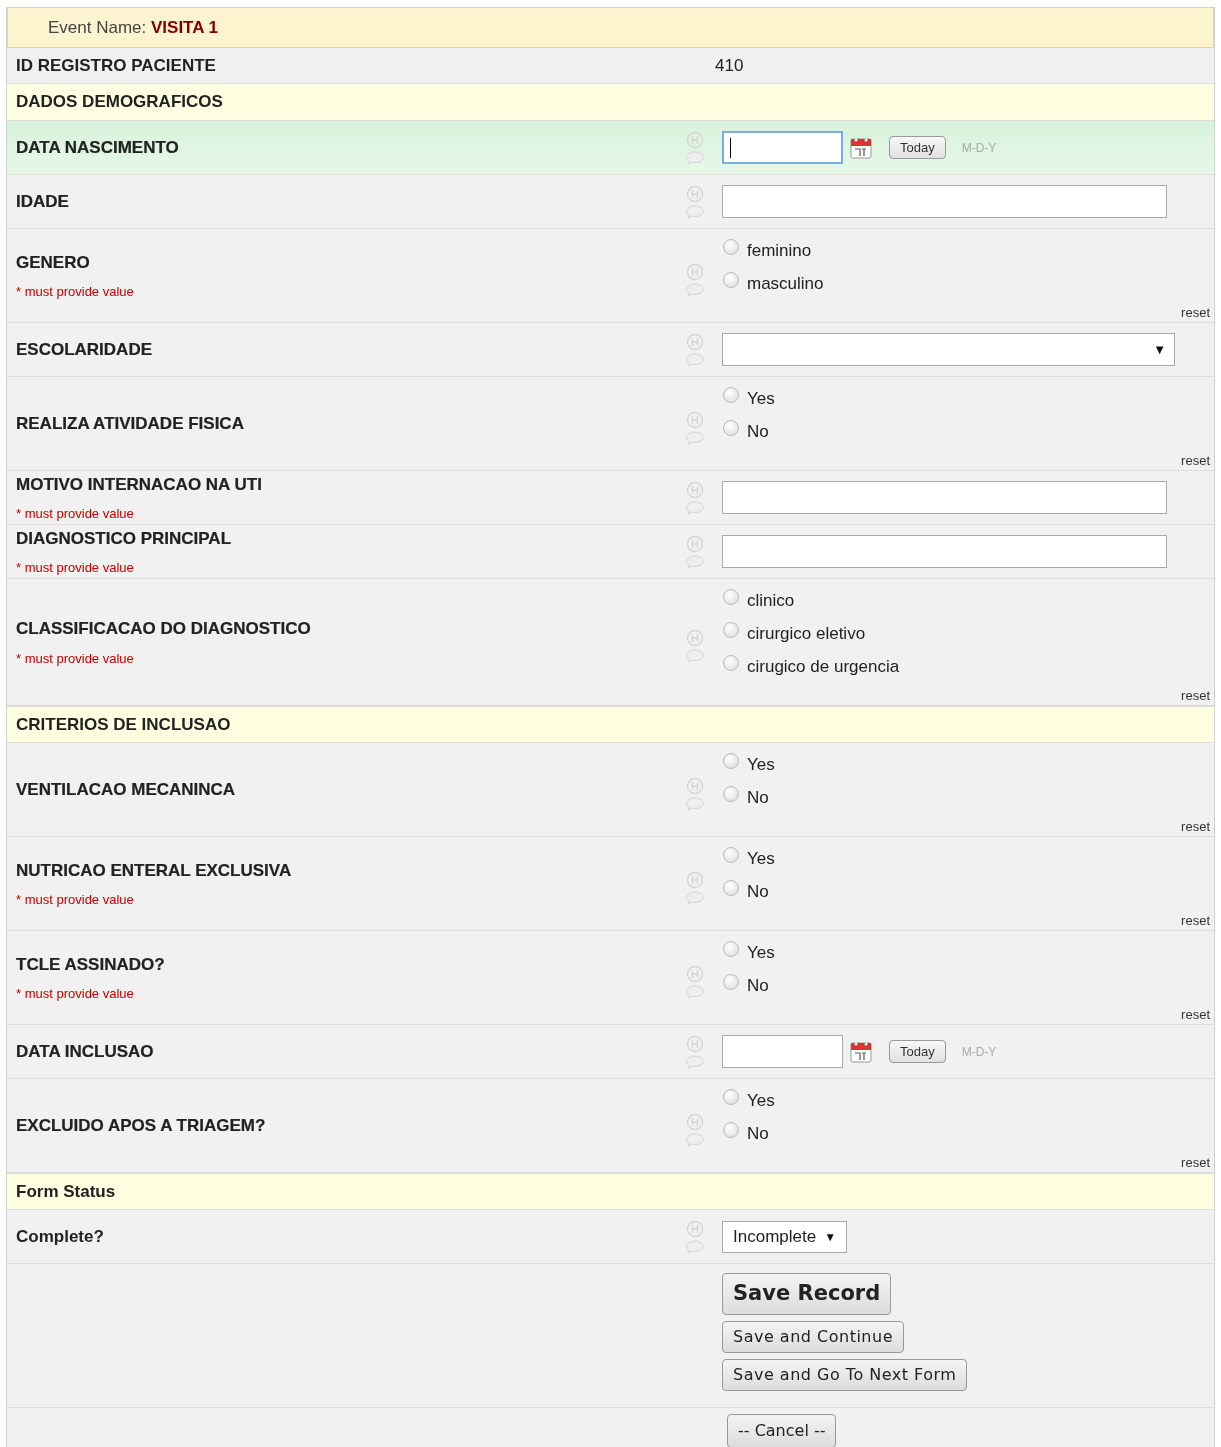  Describe the element at coordinates (84, 349) in the screenshot. I see `field-label: ESCOLARIDADE` at that location.